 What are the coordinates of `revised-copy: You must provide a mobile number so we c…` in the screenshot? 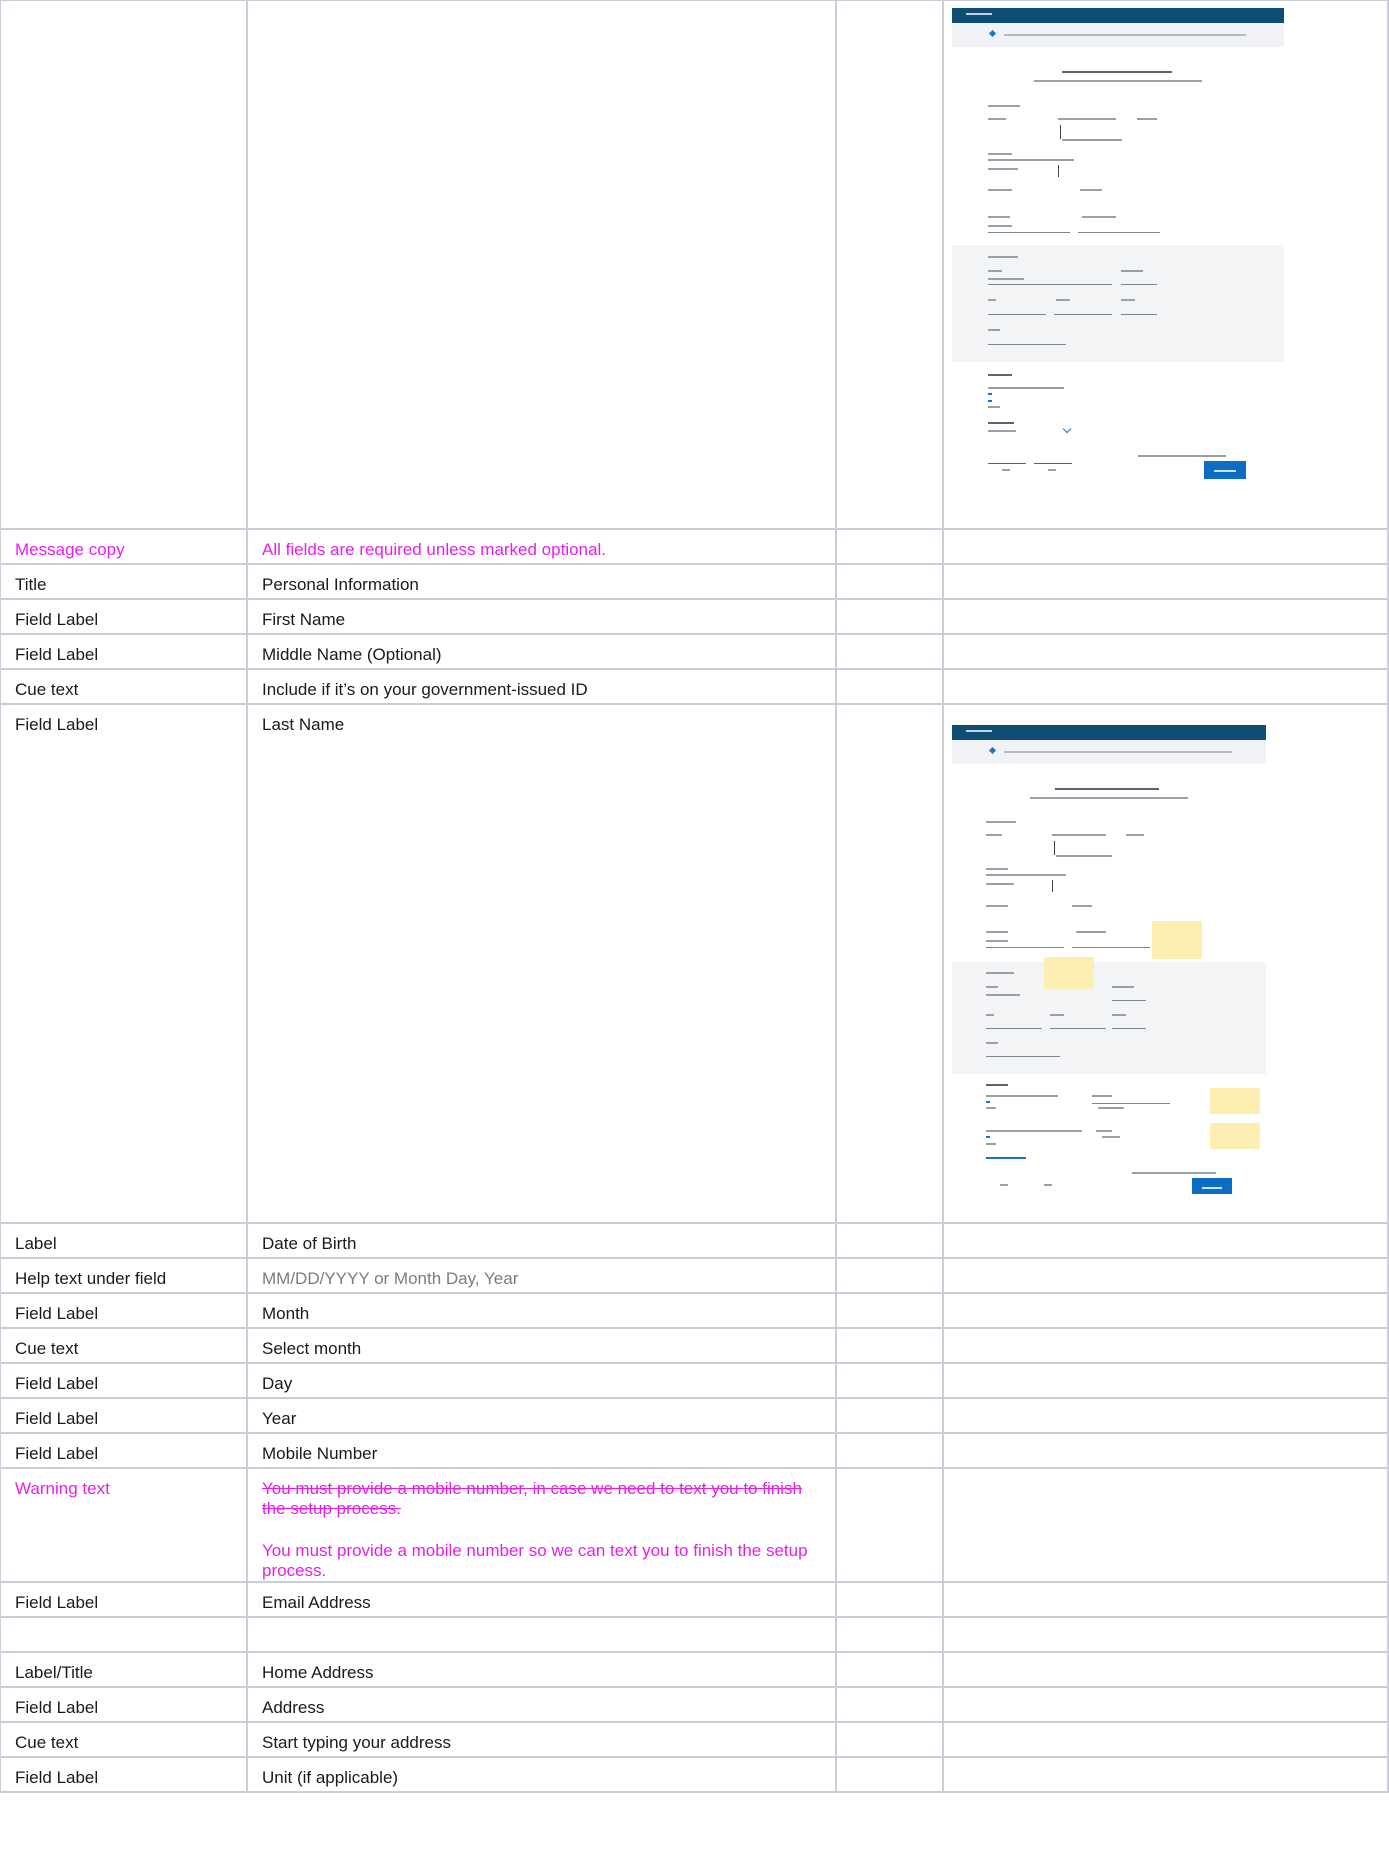 It's located at (535, 1560).